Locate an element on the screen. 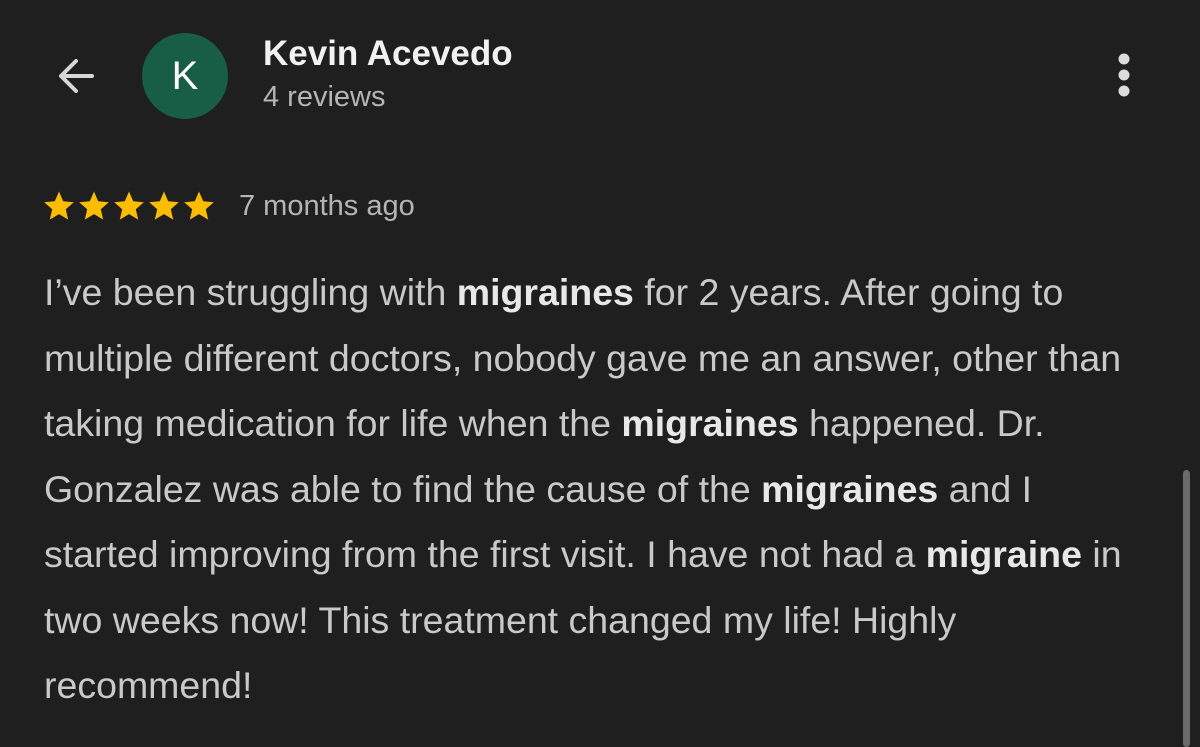  reviewer-name: Kevin Acevedo is located at coordinates (388, 54).